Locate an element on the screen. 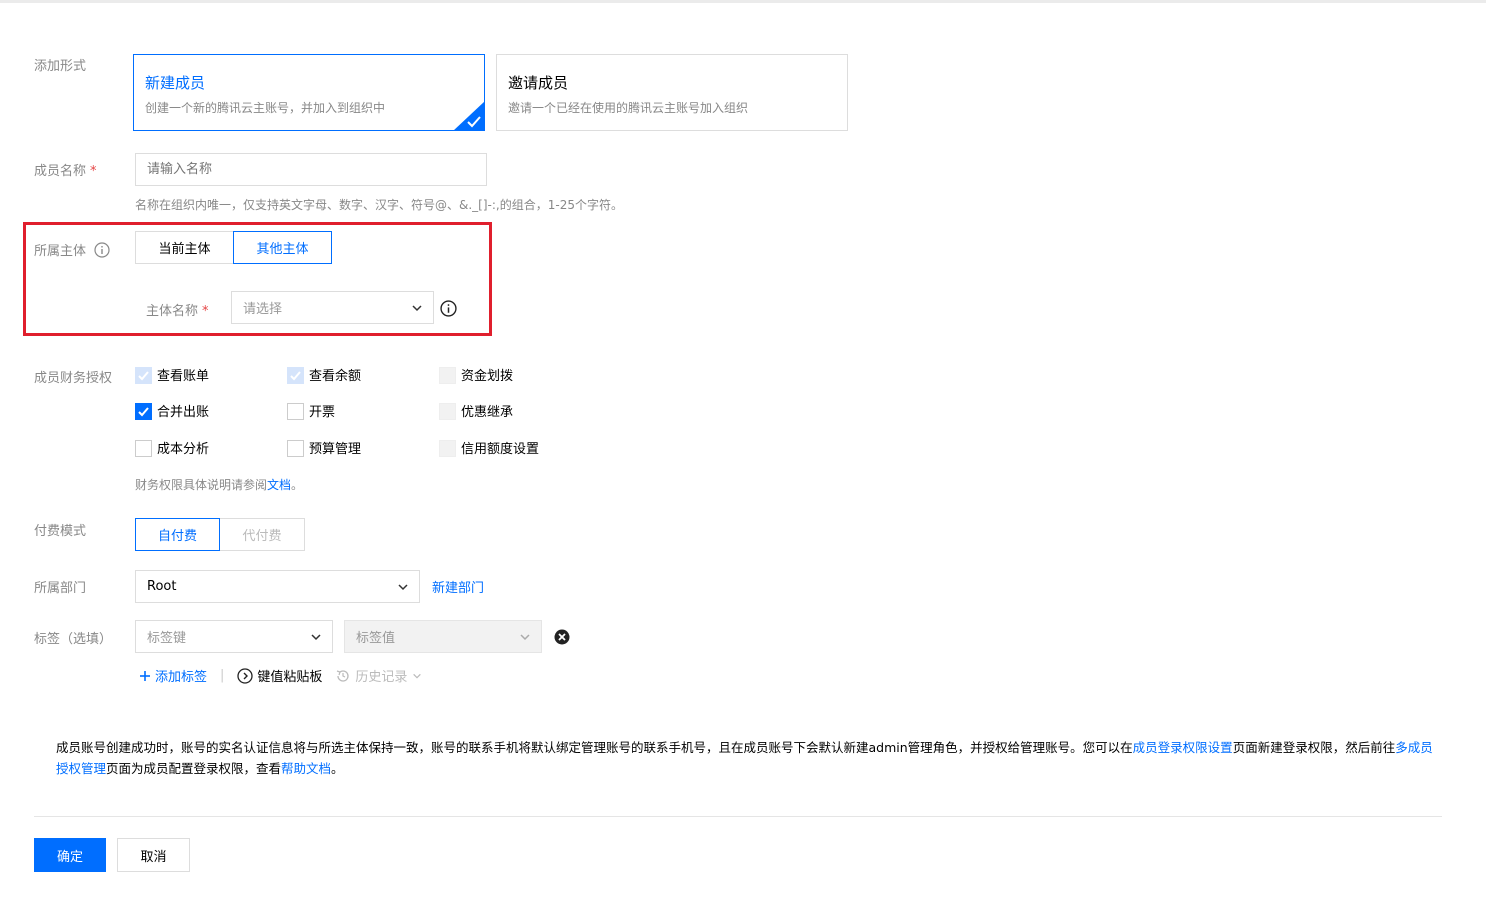  perm-label: 优惠继承 is located at coordinates (487, 412).